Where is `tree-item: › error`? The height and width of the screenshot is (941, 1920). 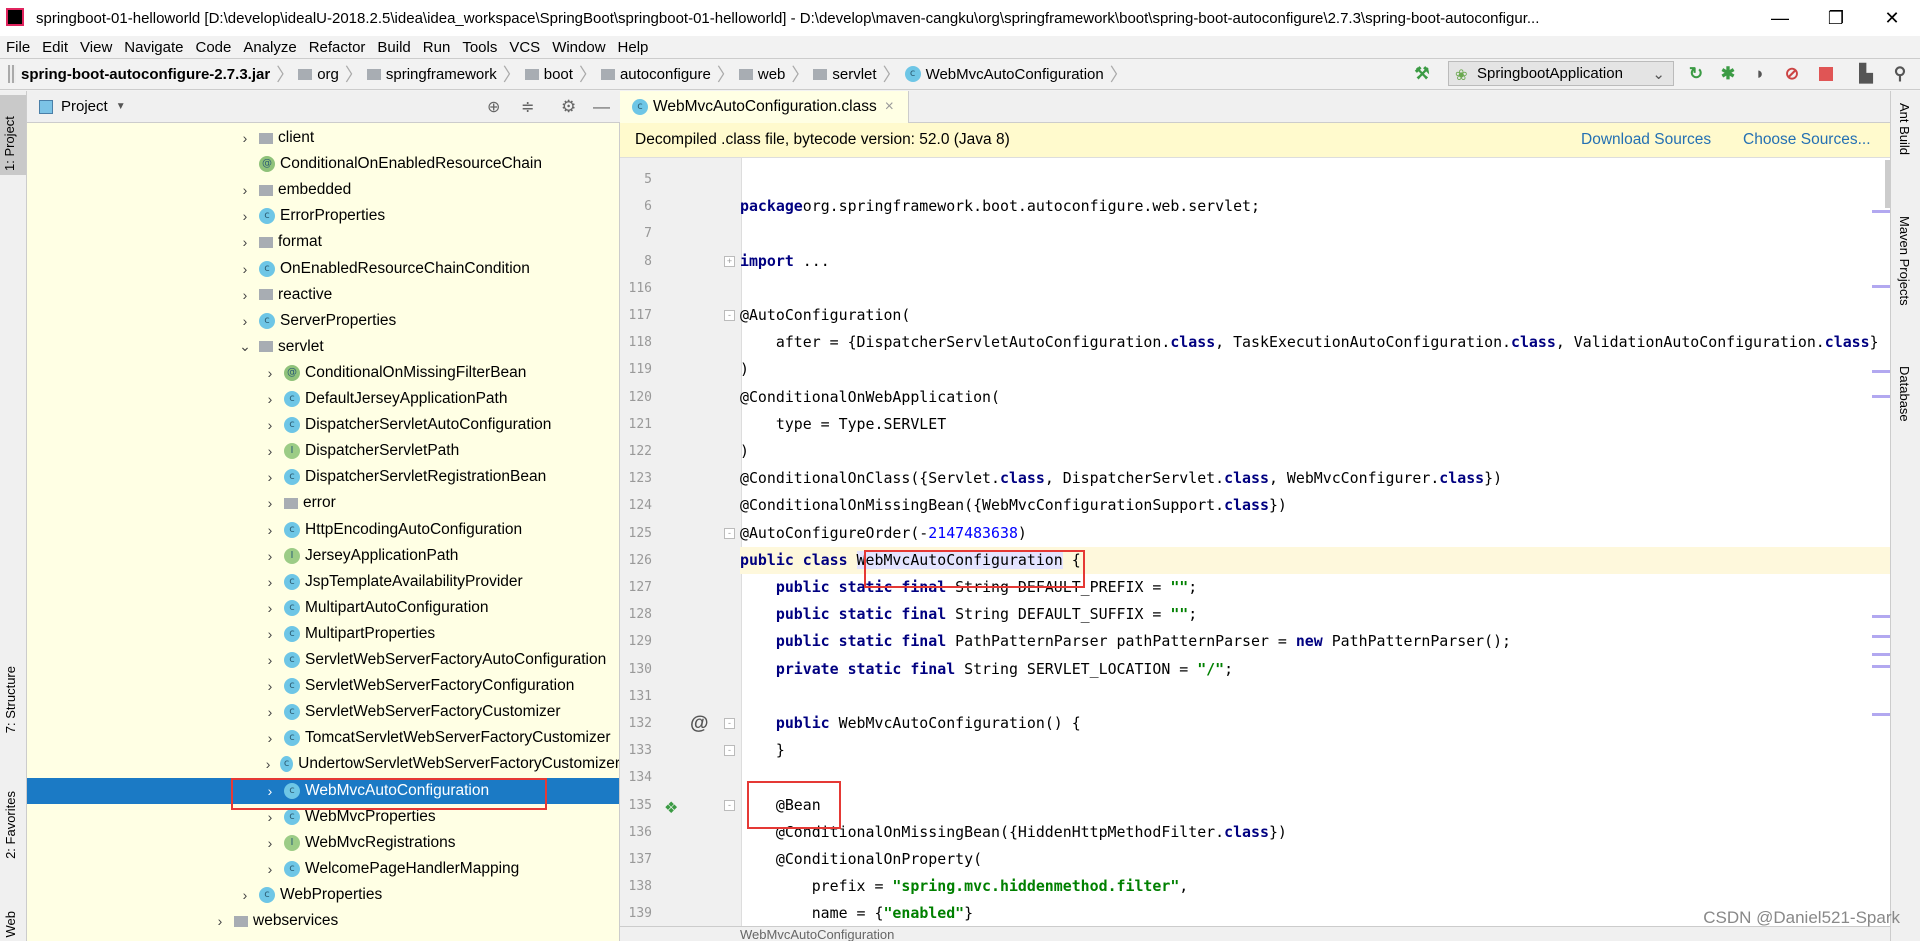
tree-item: › error is located at coordinates (323, 503).